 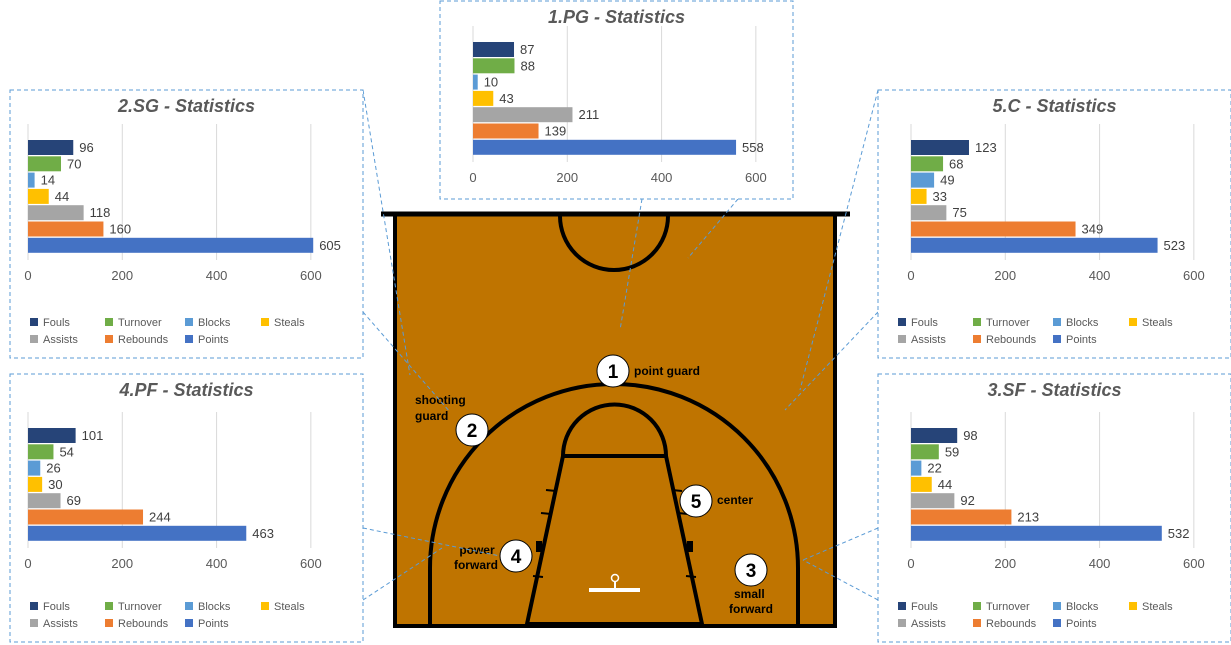 What do you see at coordinates (48, 180) in the screenshot?
I see `data-label: 14` at bounding box center [48, 180].